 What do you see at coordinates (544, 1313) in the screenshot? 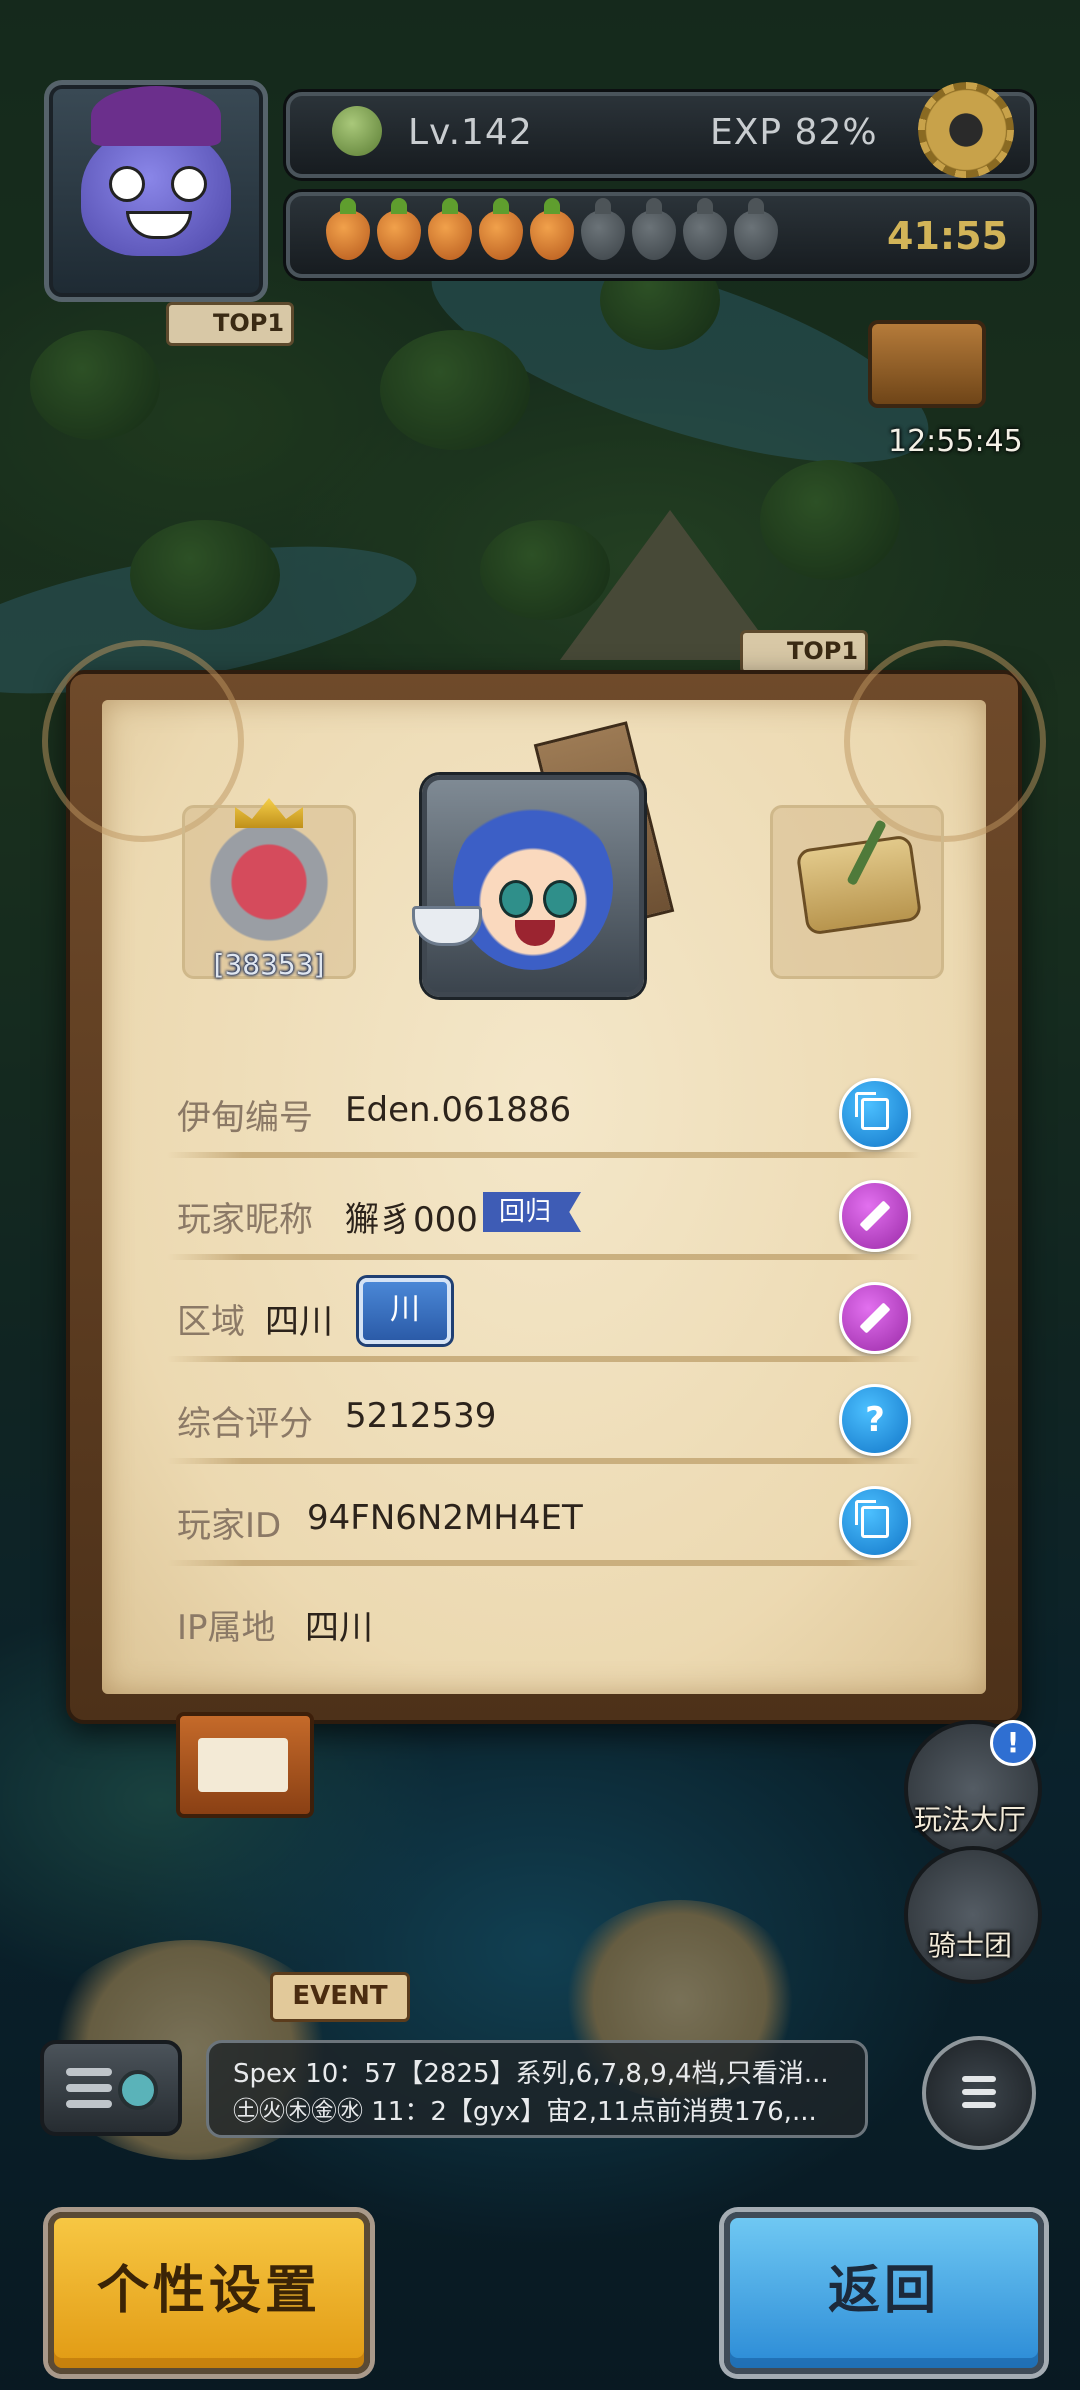
I see `region-row: 区域 四川 川` at bounding box center [544, 1313].